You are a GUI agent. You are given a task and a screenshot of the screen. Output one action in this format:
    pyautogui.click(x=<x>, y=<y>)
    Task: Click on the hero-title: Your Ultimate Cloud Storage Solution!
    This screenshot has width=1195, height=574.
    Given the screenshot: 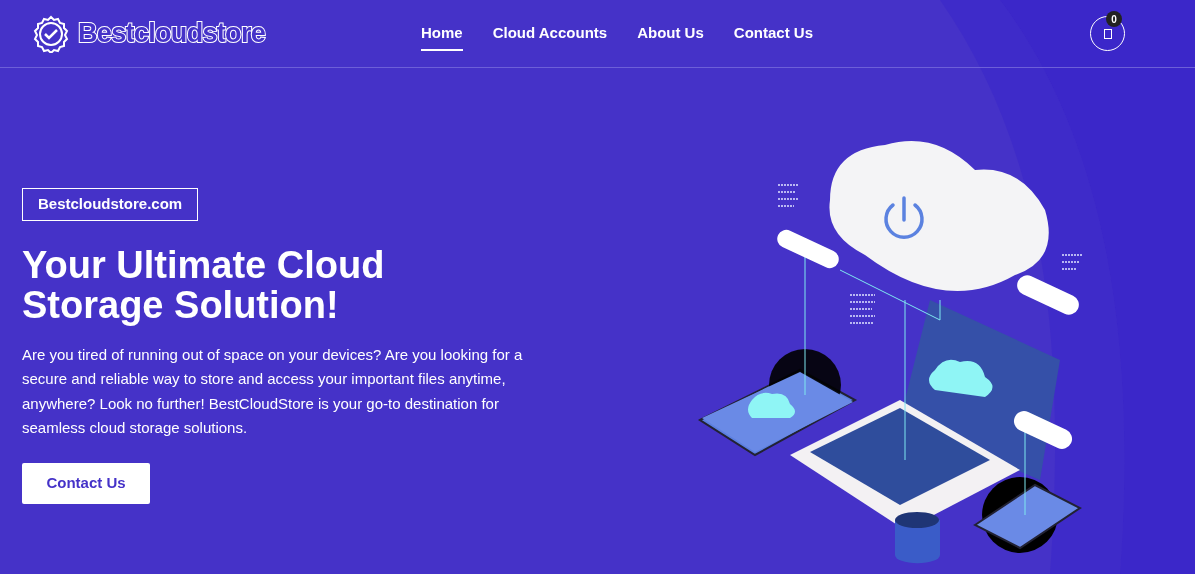 What is the action you would take?
    pyautogui.click(x=204, y=284)
    